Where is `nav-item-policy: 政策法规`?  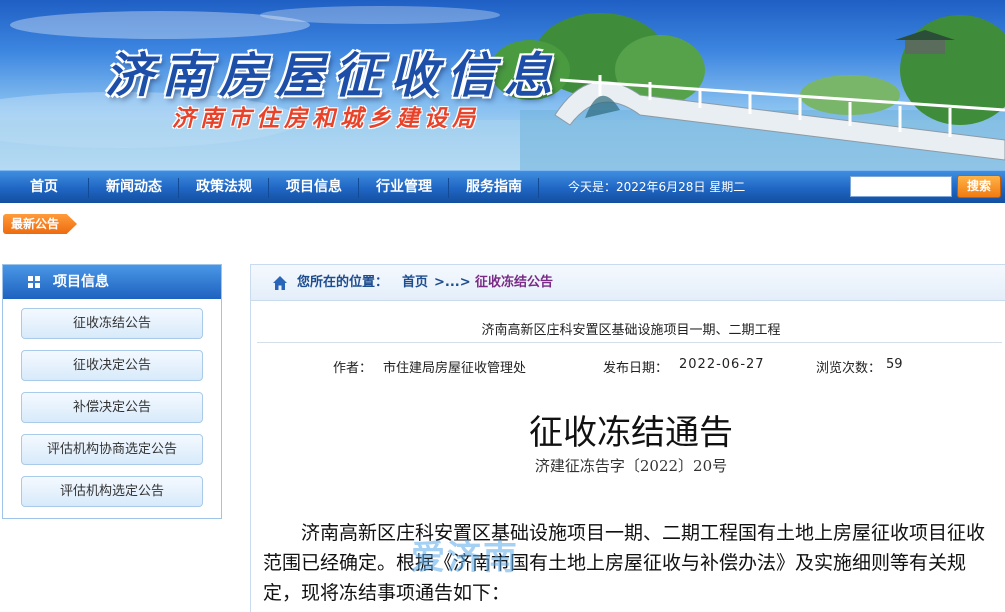
nav-item-policy: 政策法规 is located at coordinates (224, 187).